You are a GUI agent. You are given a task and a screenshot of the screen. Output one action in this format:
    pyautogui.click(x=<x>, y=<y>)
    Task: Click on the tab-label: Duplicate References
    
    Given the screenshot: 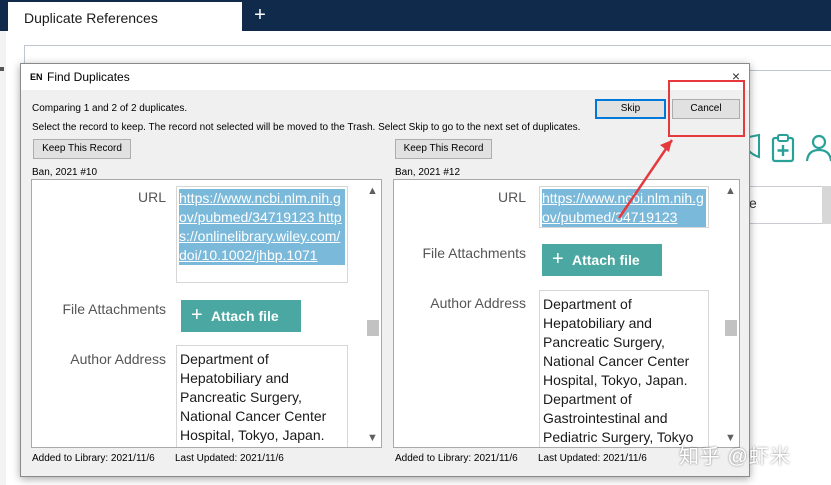 What is the action you would take?
    pyautogui.click(x=91, y=18)
    